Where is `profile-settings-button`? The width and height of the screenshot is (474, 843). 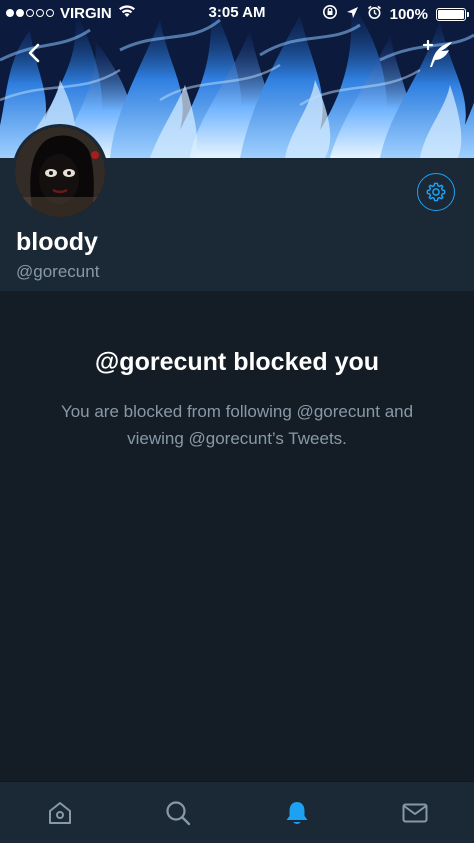 profile-settings-button is located at coordinates (436, 192).